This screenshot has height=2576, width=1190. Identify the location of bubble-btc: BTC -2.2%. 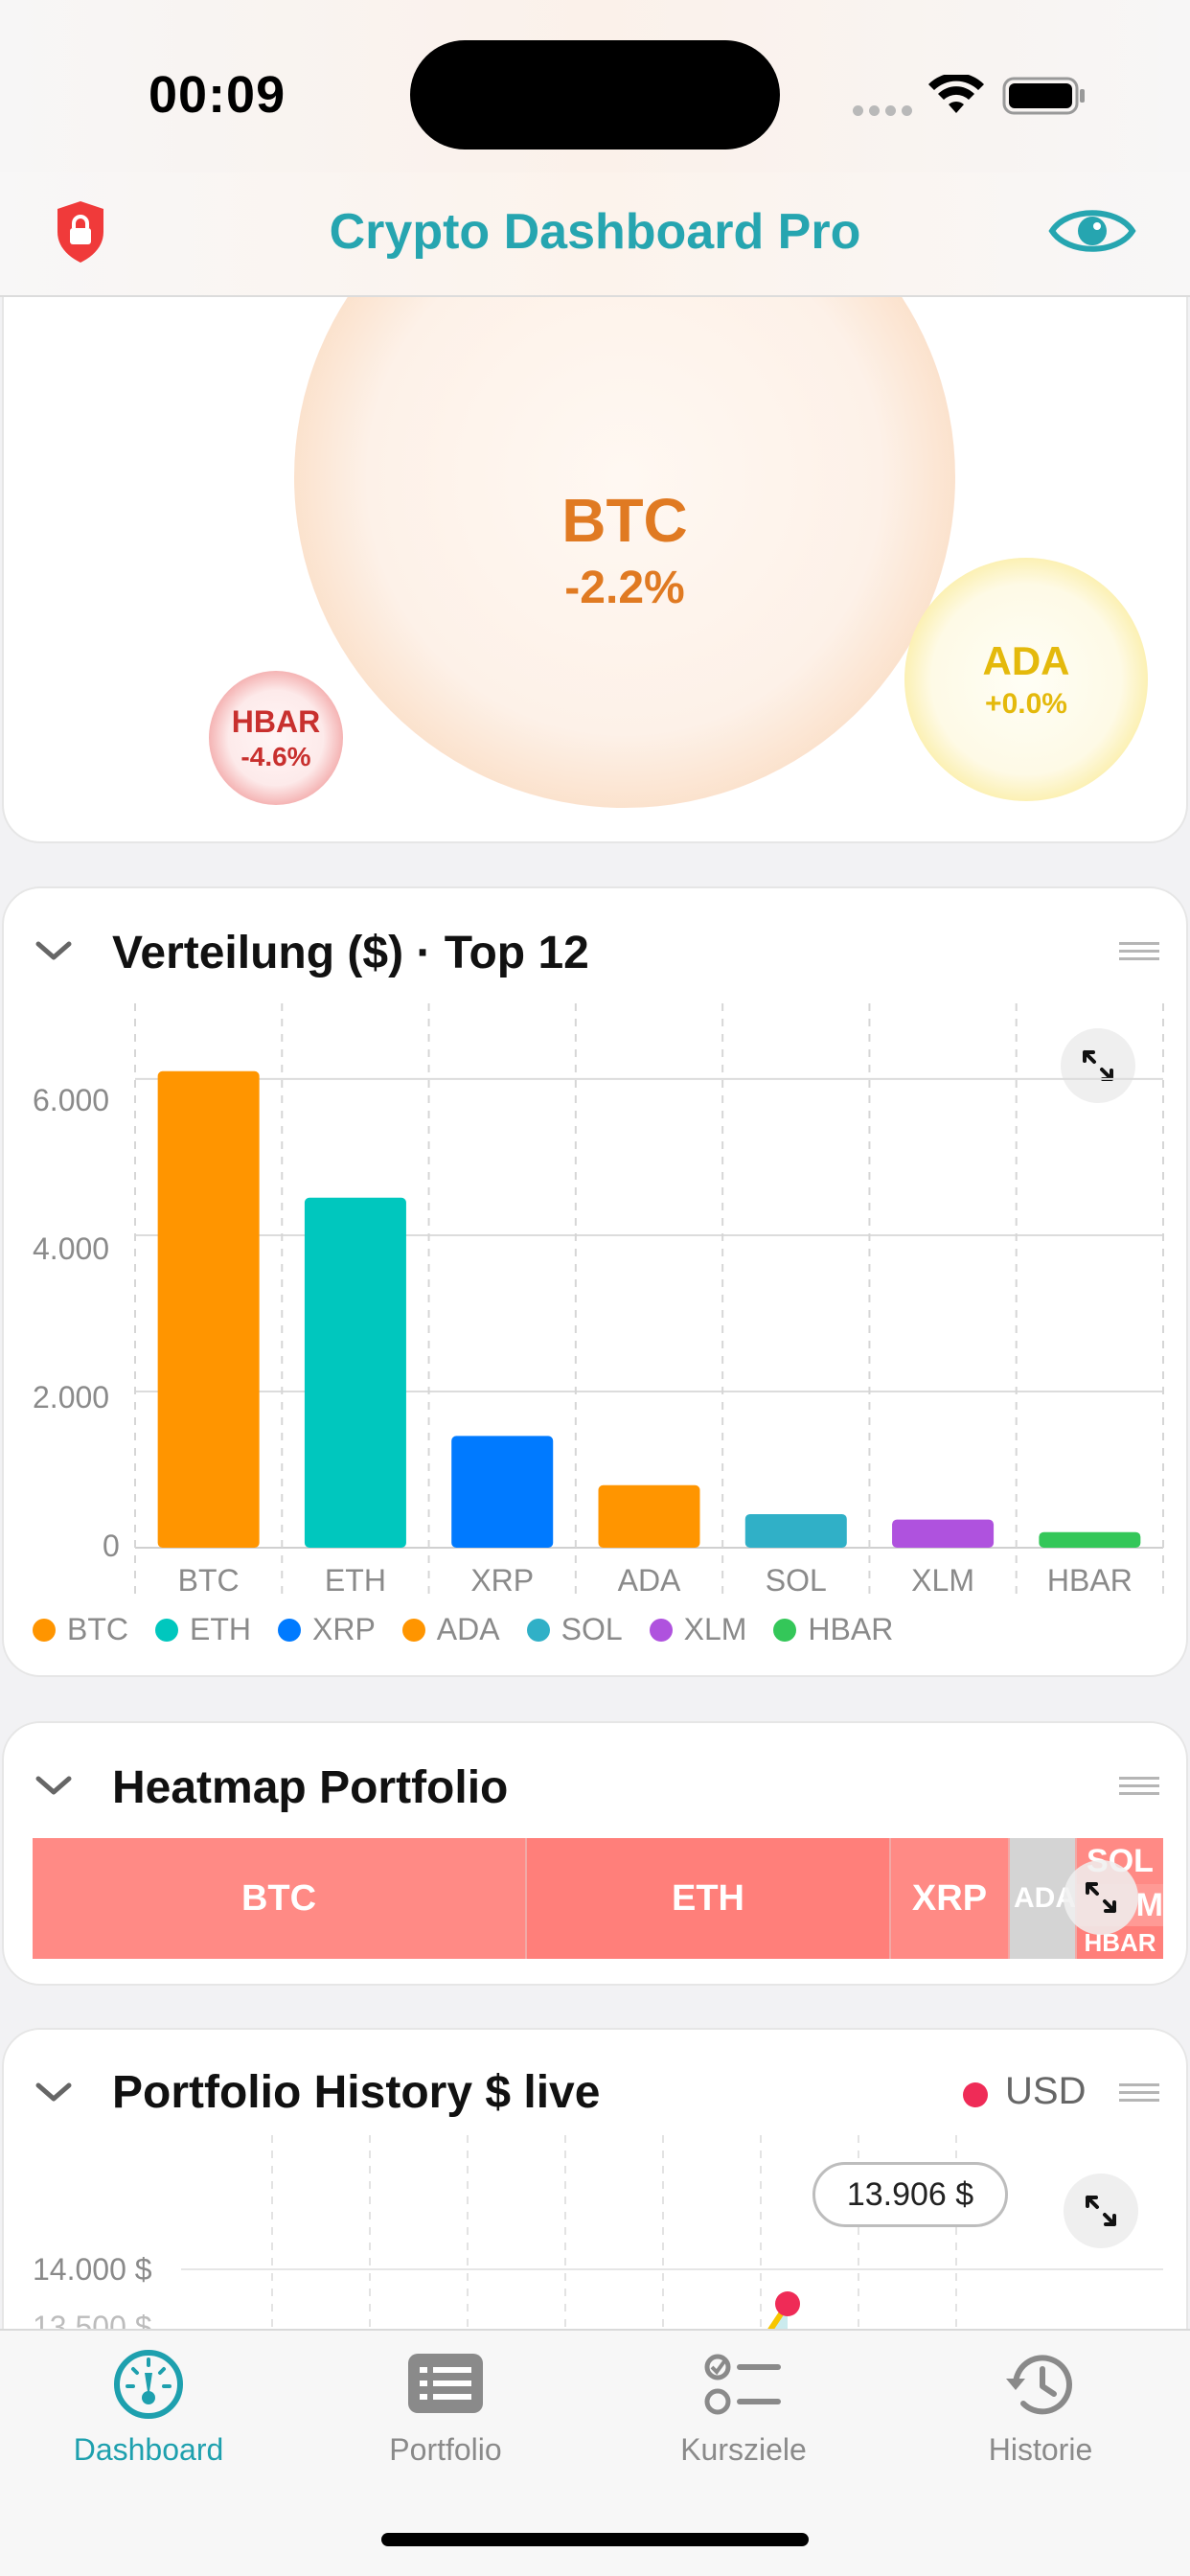
(624, 552).